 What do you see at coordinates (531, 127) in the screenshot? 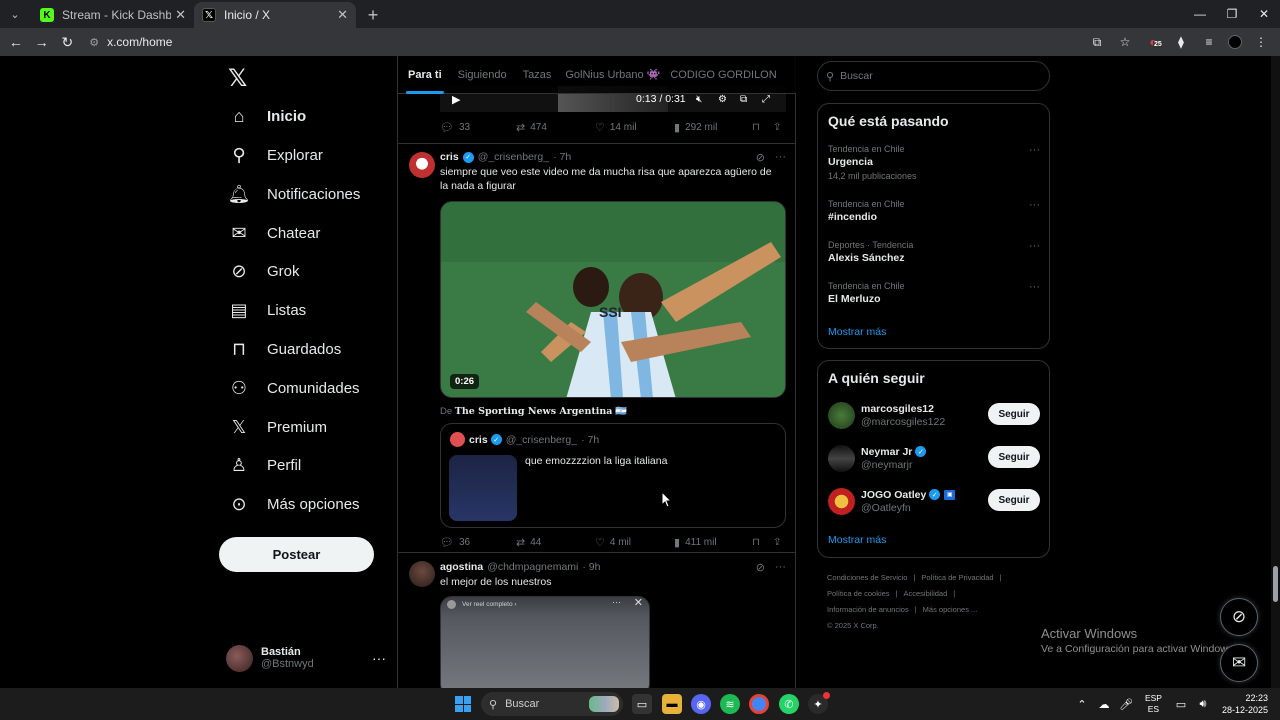
I see `repost-button: ⇄ 474` at bounding box center [531, 127].